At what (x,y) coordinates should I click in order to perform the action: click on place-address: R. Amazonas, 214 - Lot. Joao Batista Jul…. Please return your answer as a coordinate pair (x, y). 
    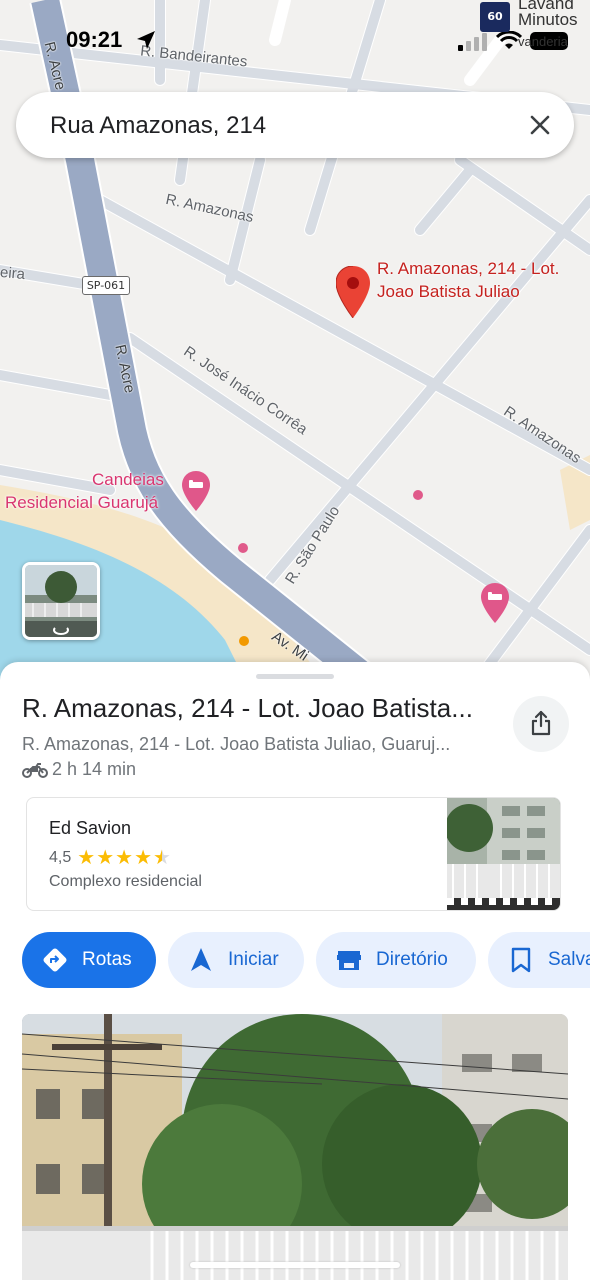
    Looking at the image, I should click on (236, 744).